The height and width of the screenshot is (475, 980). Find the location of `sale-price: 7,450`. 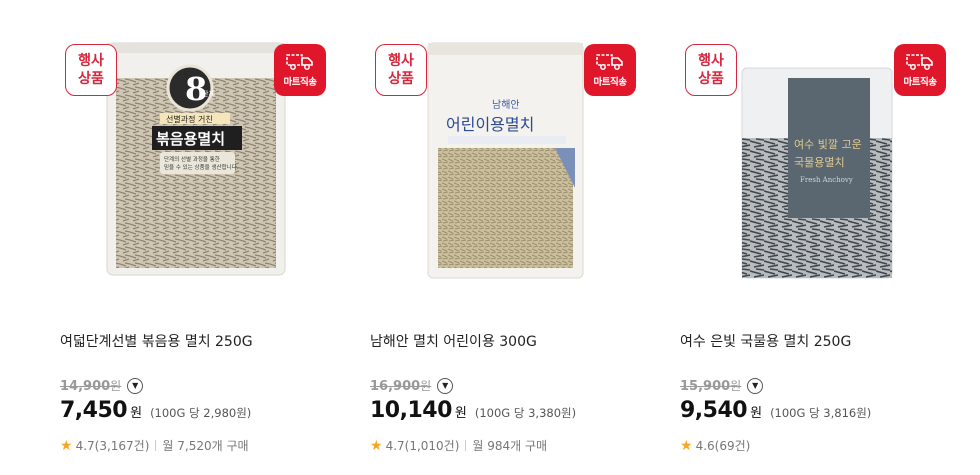

sale-price: 7,450 is located at coordinates (94, 410).